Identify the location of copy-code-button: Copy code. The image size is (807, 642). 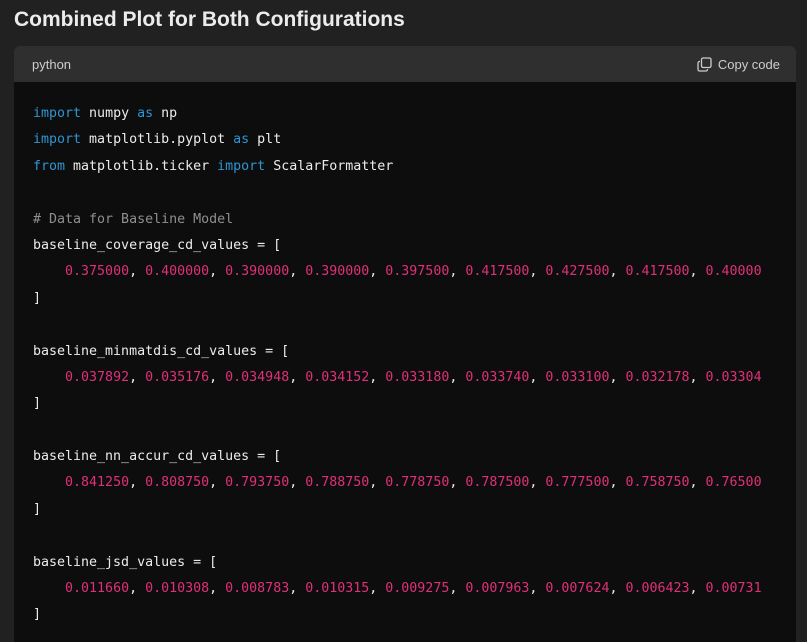
(738, 64).